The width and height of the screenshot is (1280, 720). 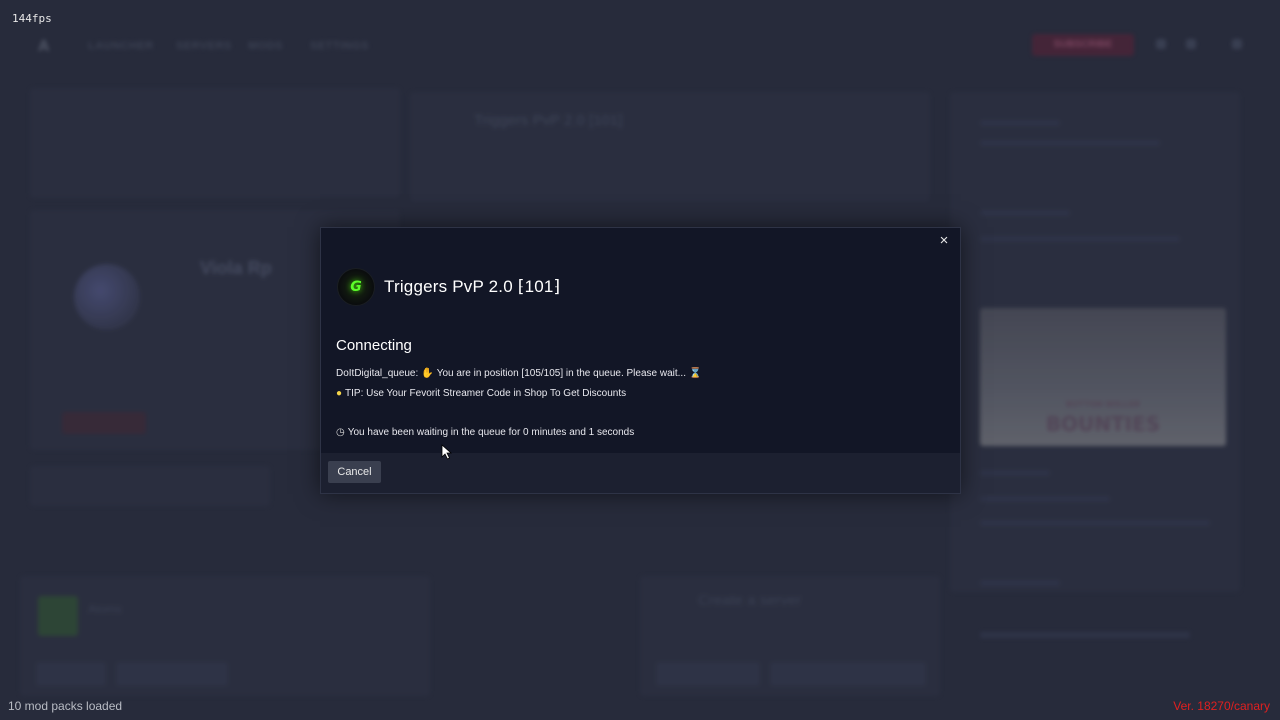 What do you see at coordinates (1083, 45) in the screenshot?
I see `background-subscribe-button: SUBSCRIBE` at bounding box center [1083, 45].